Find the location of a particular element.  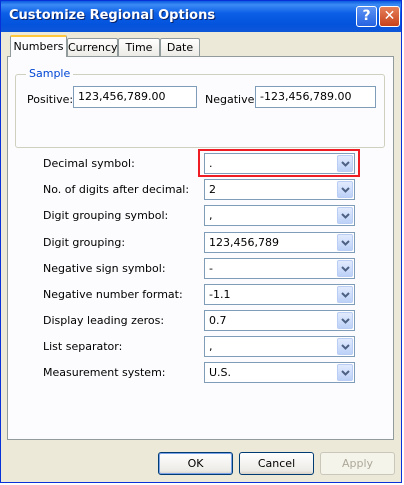

tab-label: Time is located at coordinates (139, 47).